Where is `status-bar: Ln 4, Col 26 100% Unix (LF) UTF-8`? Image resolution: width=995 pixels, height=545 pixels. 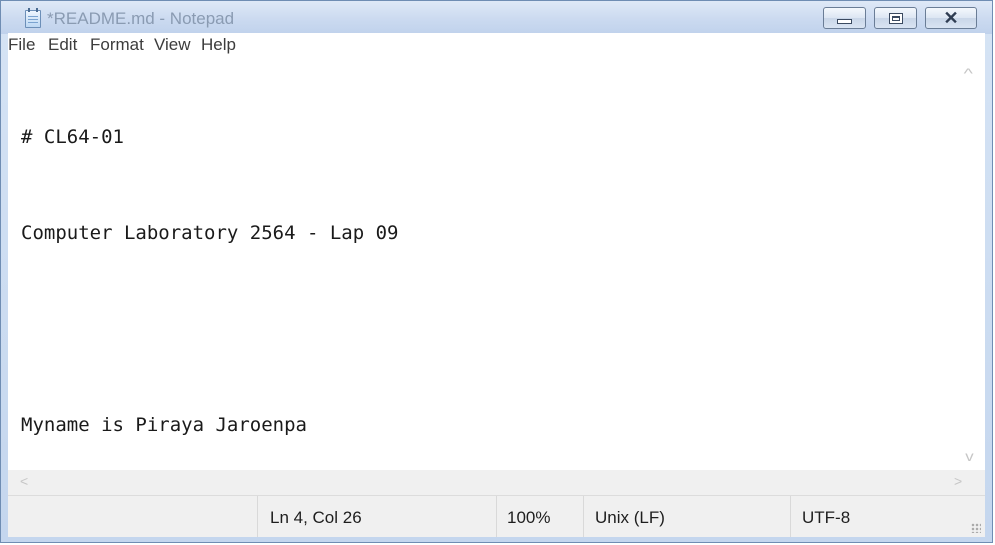 status-bar: Ln 4, Col 26 100% Unix (LF) UTF-8 is located at coordinates (496, 516).